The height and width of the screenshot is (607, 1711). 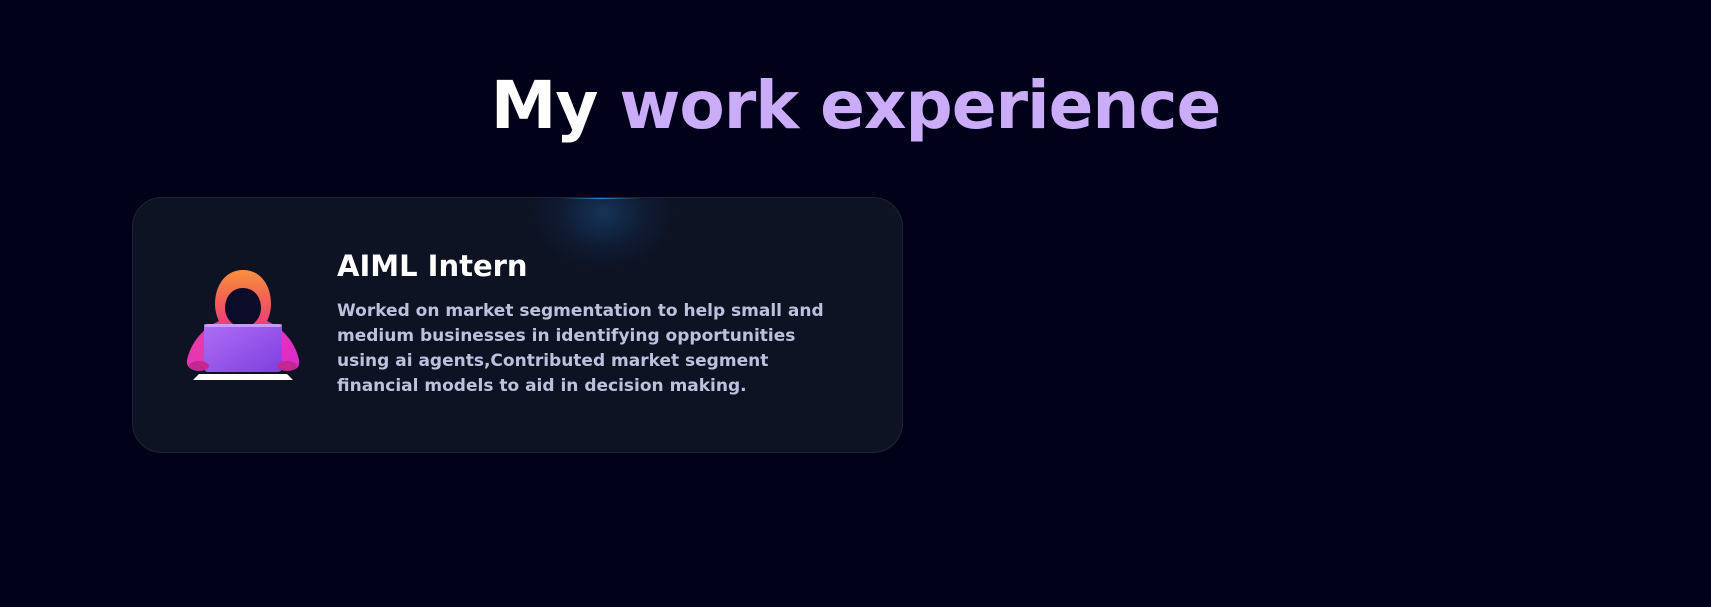 What do you see at coordinates (544, 105) in the screenshot?
I see `section-title-prefix: My` at bounding box center [544, 105].